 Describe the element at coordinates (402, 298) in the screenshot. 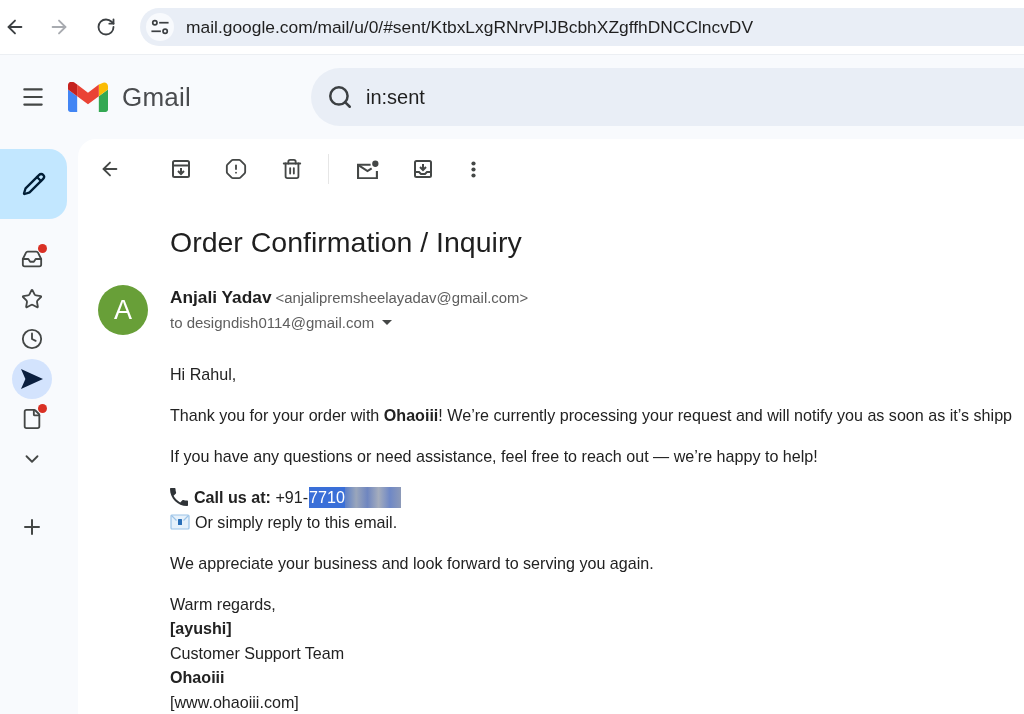

I see `sender-email: <anjalipremsheelayadav@gmail.com>` at that location.